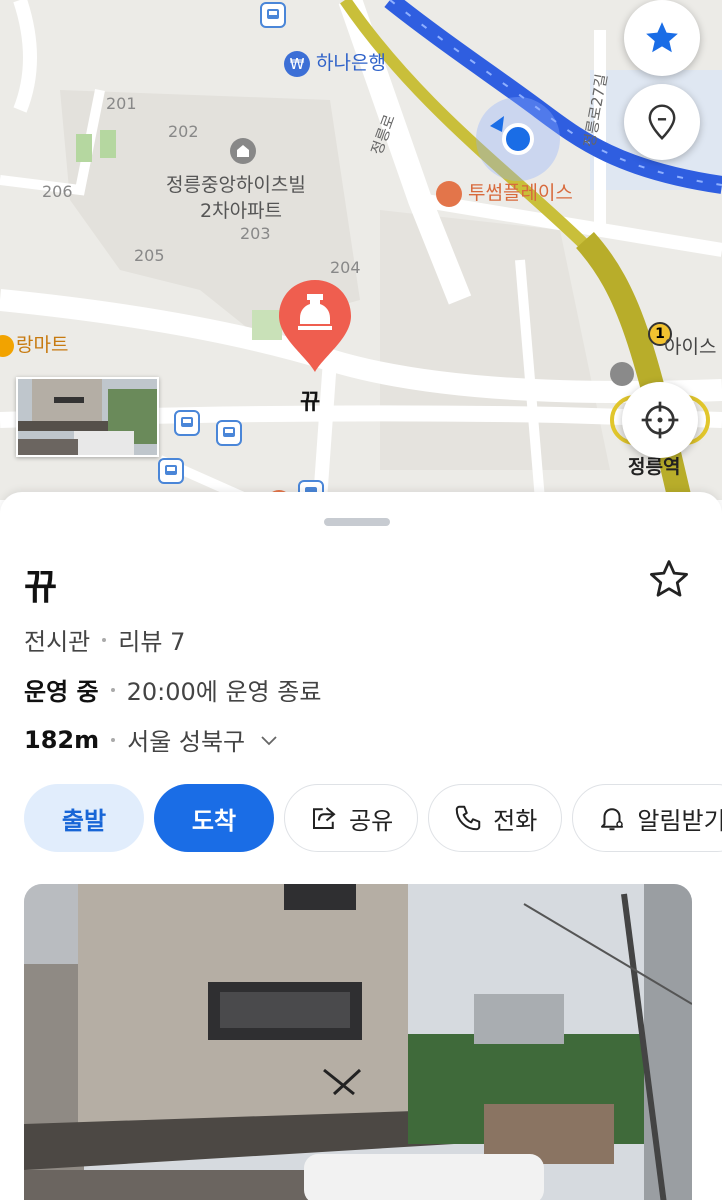  What do you see at coordinates (310, 402) in the screenshot?
I see `pin-place-label: 뀨` at bounding box center [310, 402].